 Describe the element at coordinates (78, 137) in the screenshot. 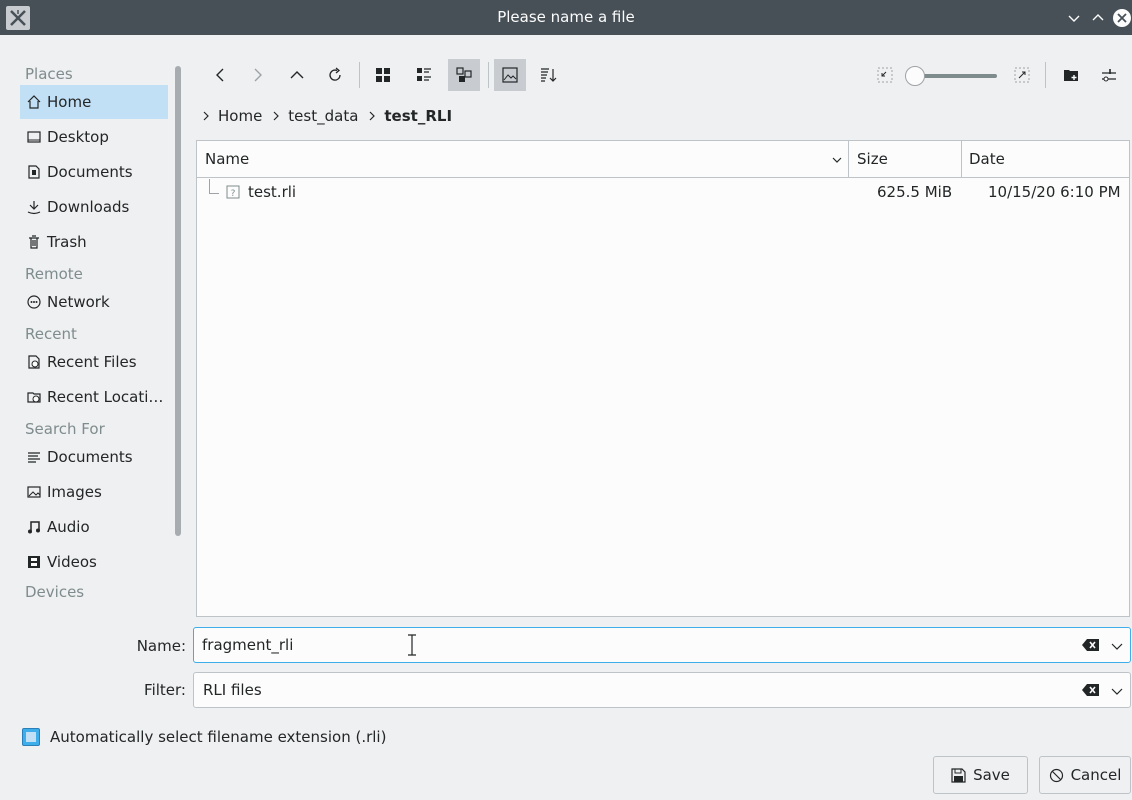

I see `sidebar-item-label: Desktop` at that location.